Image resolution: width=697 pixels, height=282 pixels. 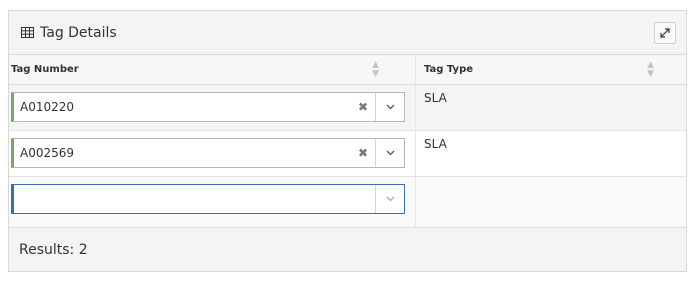 I want to click on tag-number-combobox: A010220 ✖, so click(x=208, y=107).